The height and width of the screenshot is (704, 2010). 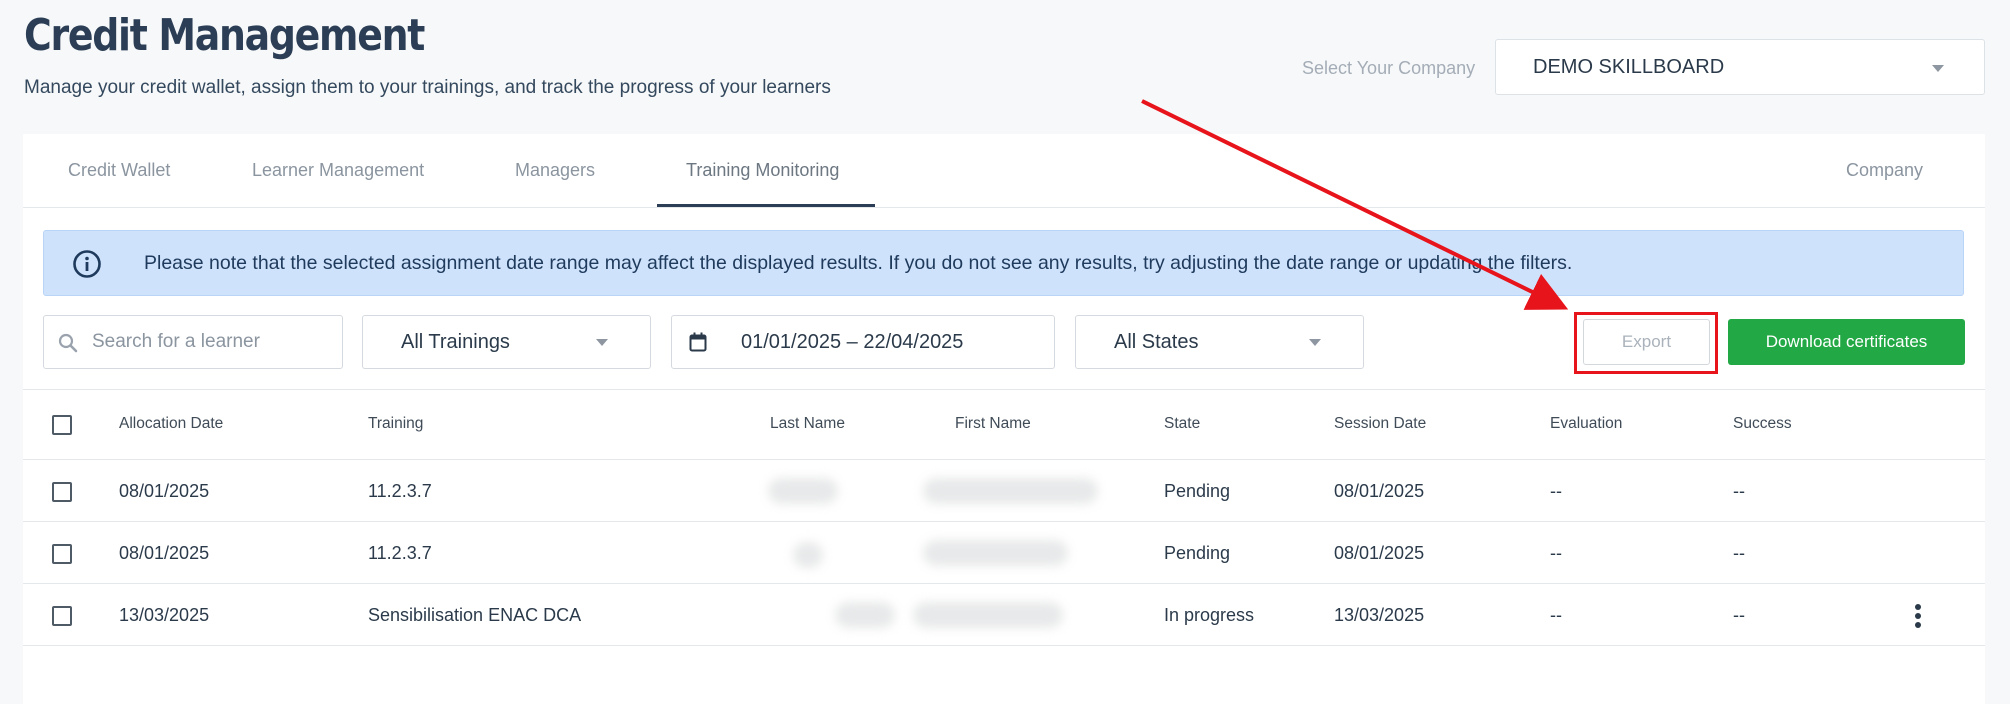 What do you see at coordinates (338, 170) in the screenshot?
I see `tab-learner-management: Learner Management` at bounding box center [338, 170].